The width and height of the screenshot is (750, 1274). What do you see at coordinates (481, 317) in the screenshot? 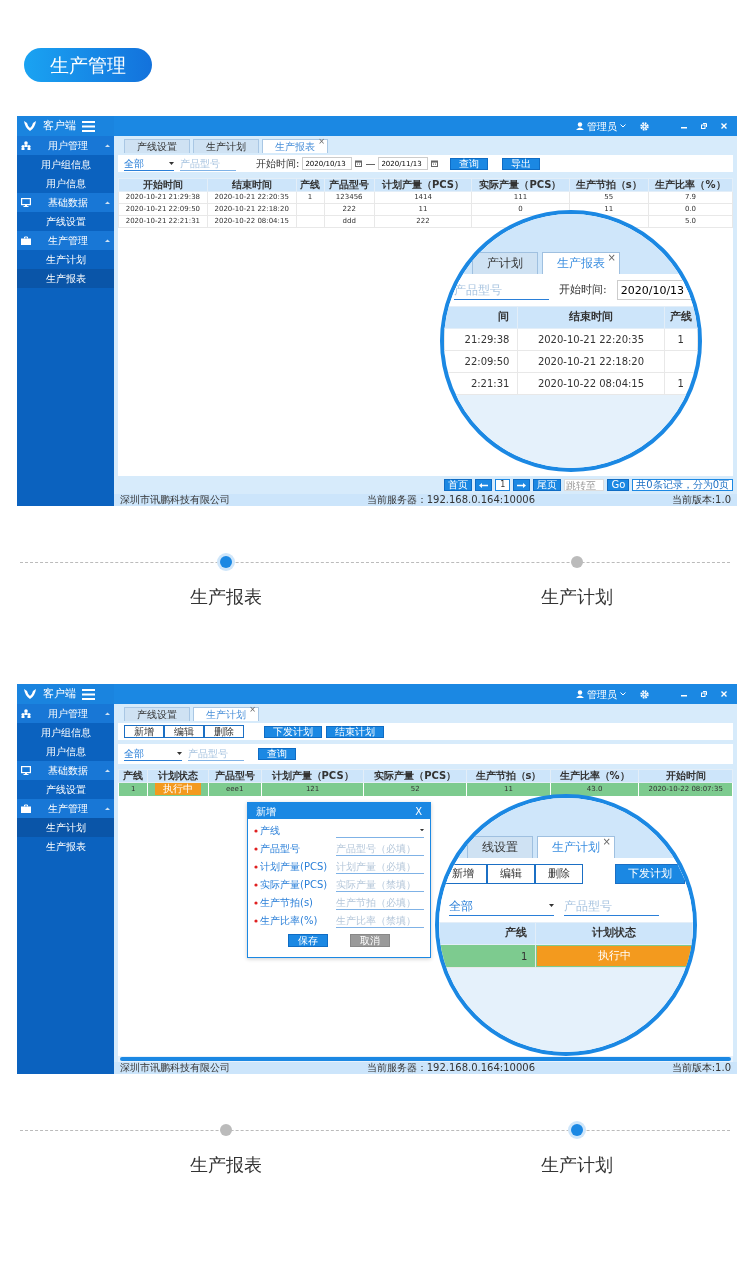
I see `column-header: 间` at bounding box center [481, 317].